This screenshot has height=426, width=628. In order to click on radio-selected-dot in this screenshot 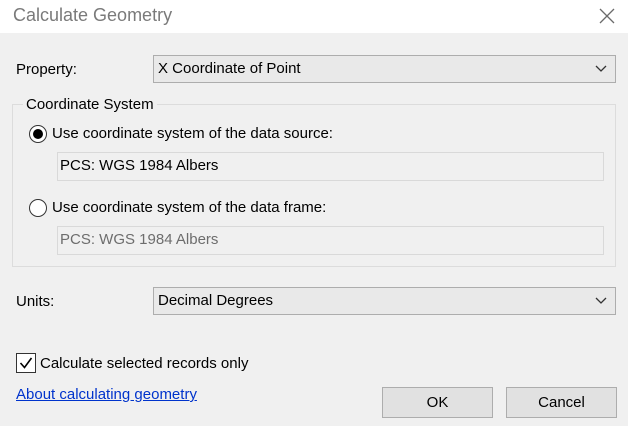, I will do `click(38, 134)`.